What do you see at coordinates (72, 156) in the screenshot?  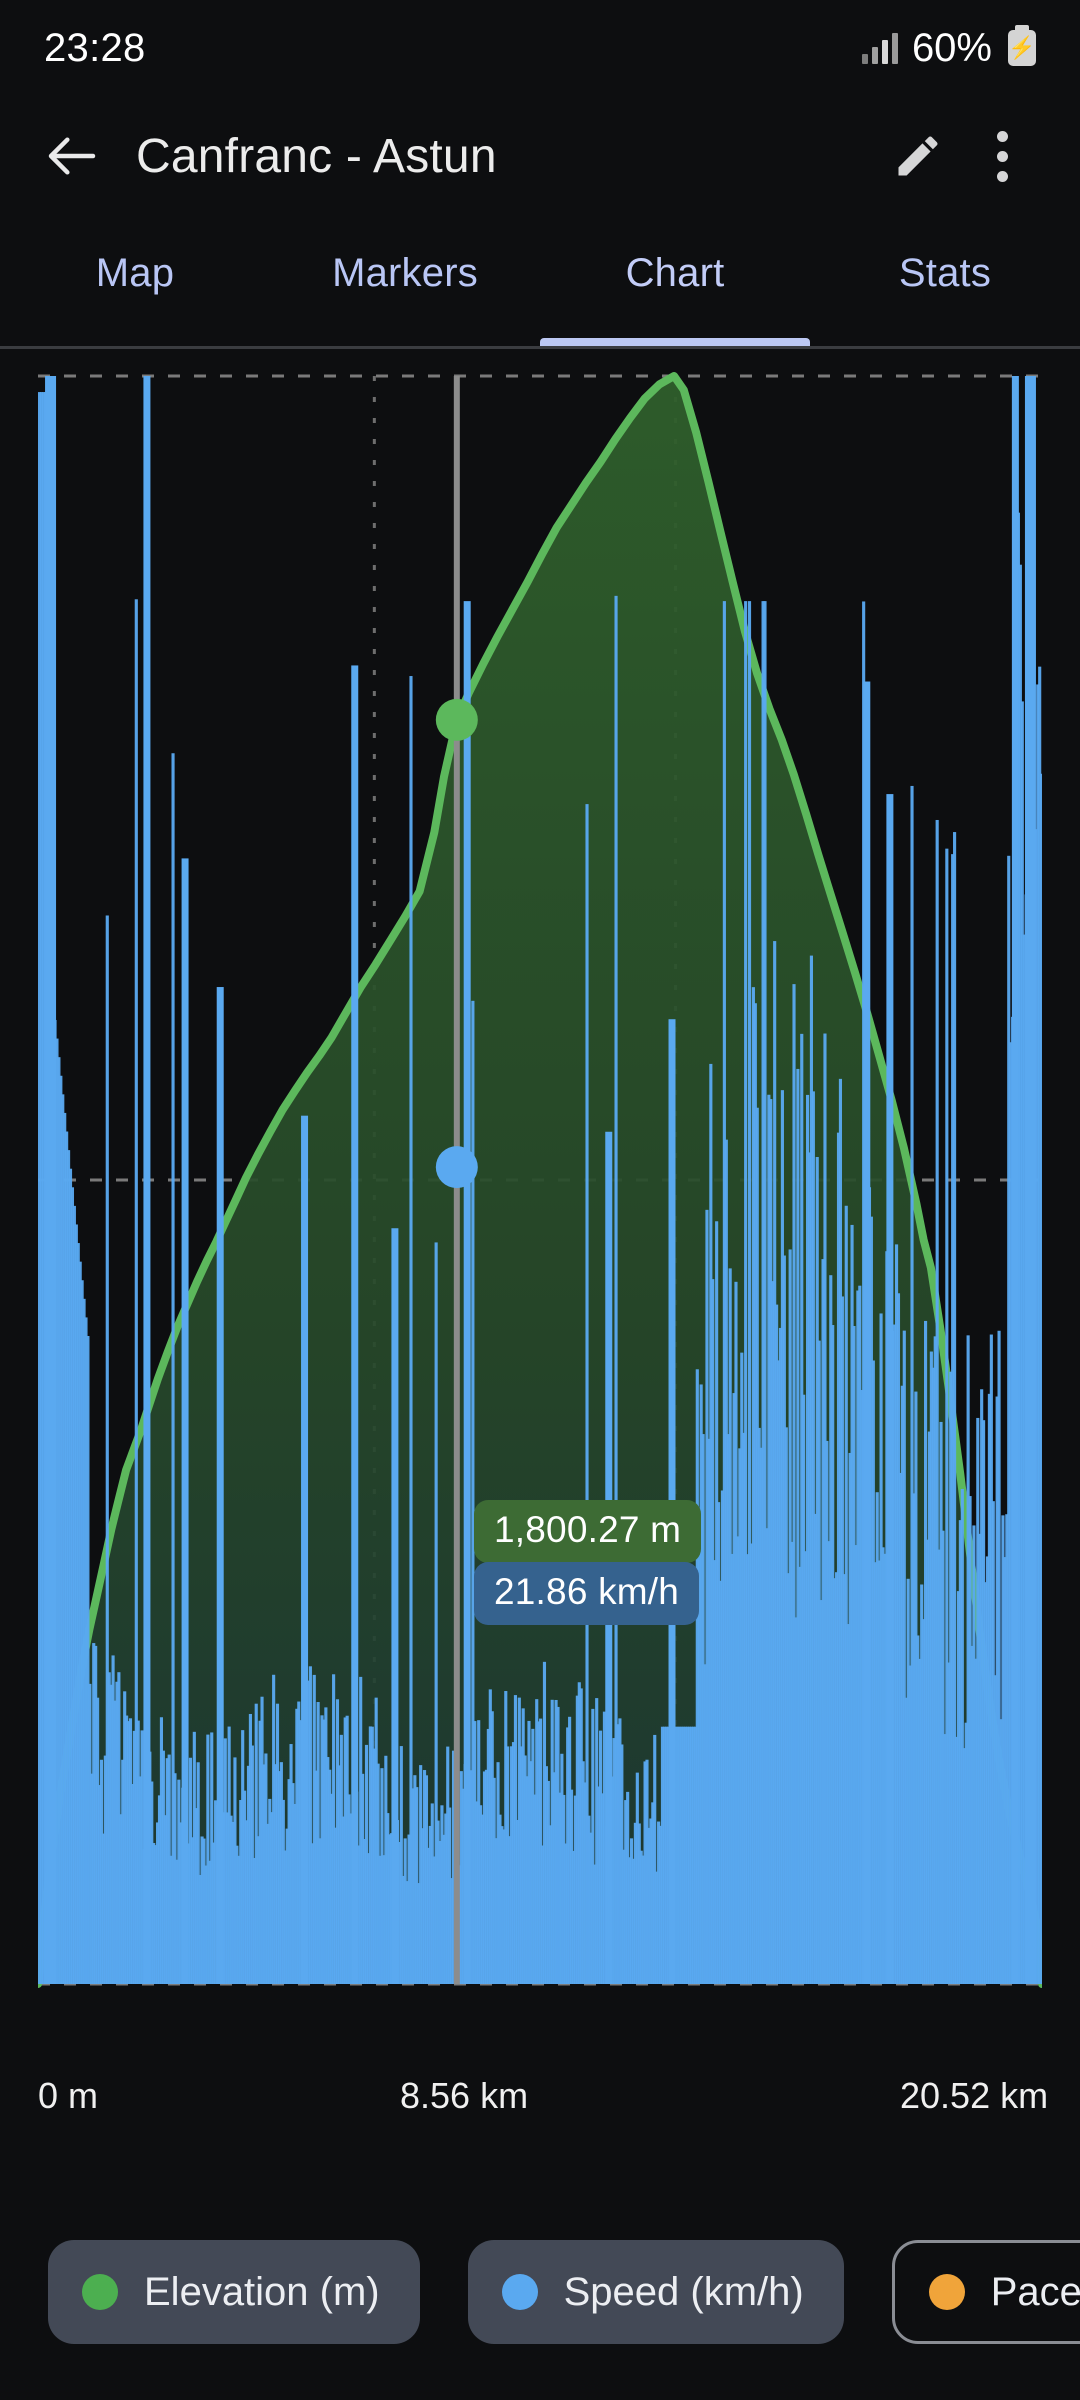 I see `back-arrow-icon` at bounding box center [72, 156].